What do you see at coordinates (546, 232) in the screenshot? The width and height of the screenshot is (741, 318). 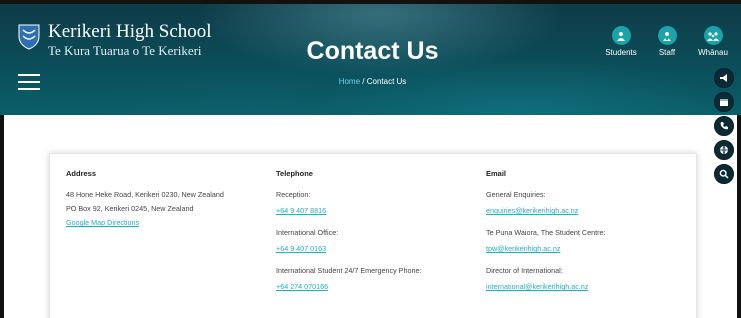 I see `email-label: Te Puna Waiora, The Student Centre:` at bounding box center [546, 232].